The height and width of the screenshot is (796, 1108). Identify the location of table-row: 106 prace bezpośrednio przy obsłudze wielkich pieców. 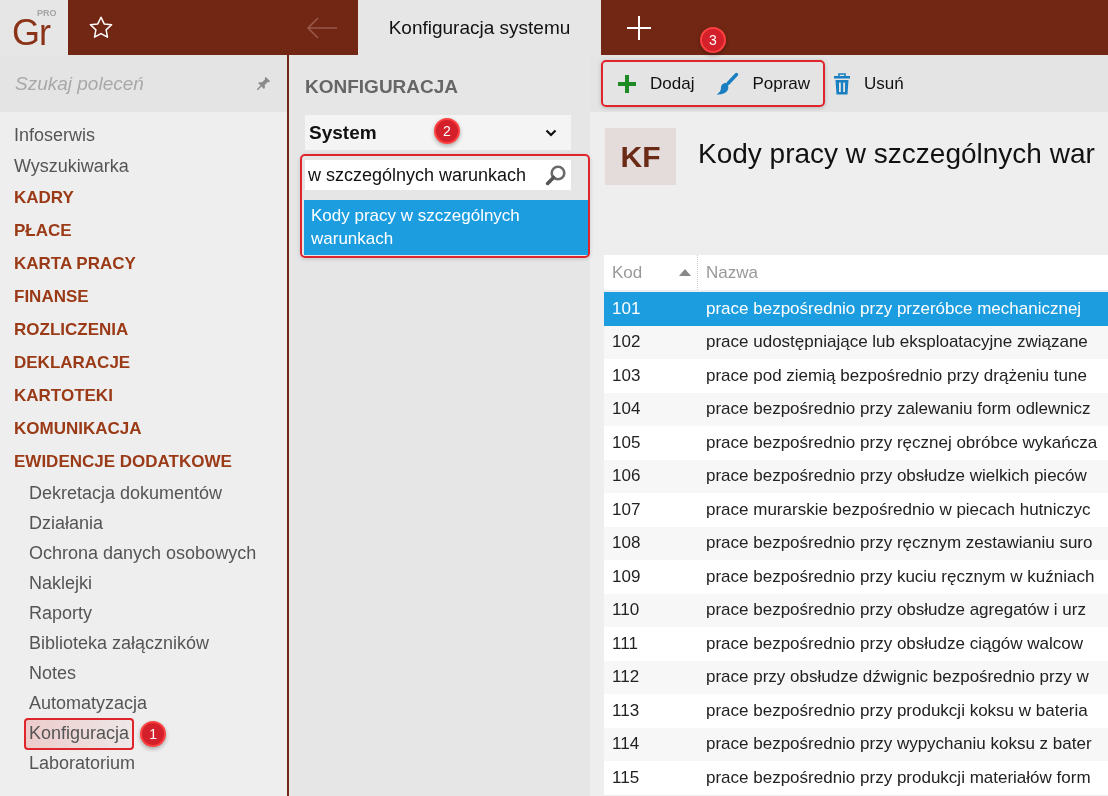
(856, 476).